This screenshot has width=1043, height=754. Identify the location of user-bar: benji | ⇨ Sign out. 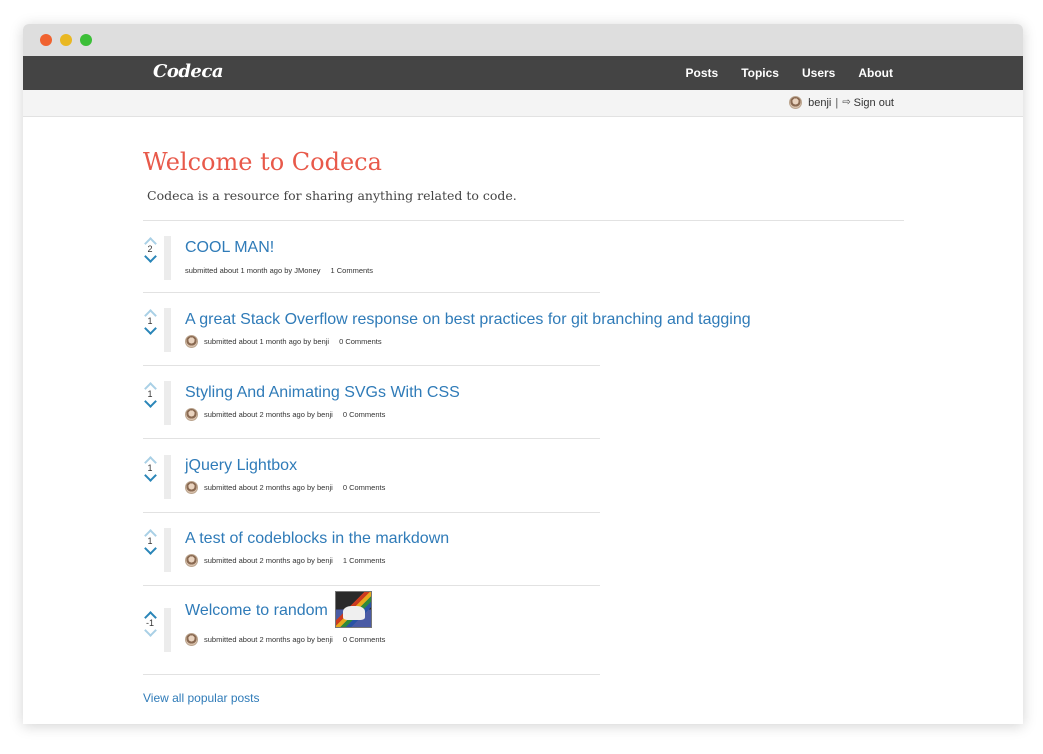
(523, 103).